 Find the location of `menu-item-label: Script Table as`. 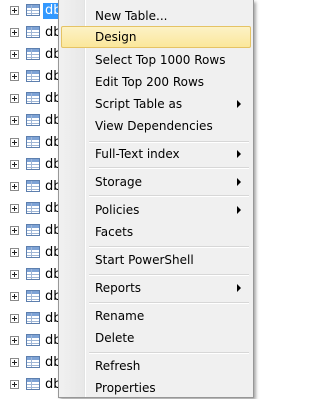

menu-item-label: Script Table as is located at coordinates (139, 104).